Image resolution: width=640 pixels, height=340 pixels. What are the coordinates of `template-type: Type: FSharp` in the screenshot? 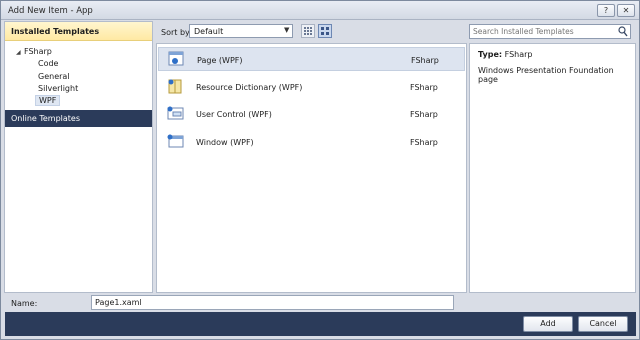 It's located at (505, 54).